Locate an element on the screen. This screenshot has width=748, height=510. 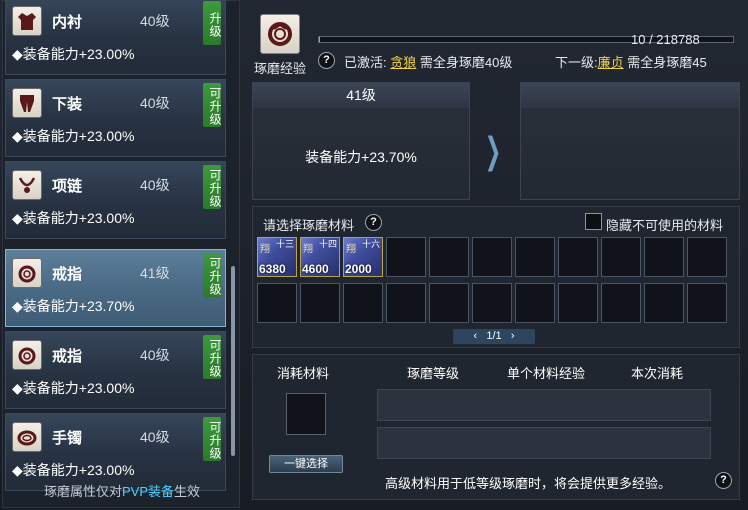
activated-link: 贪狼 is located at coordinates (403, 62).